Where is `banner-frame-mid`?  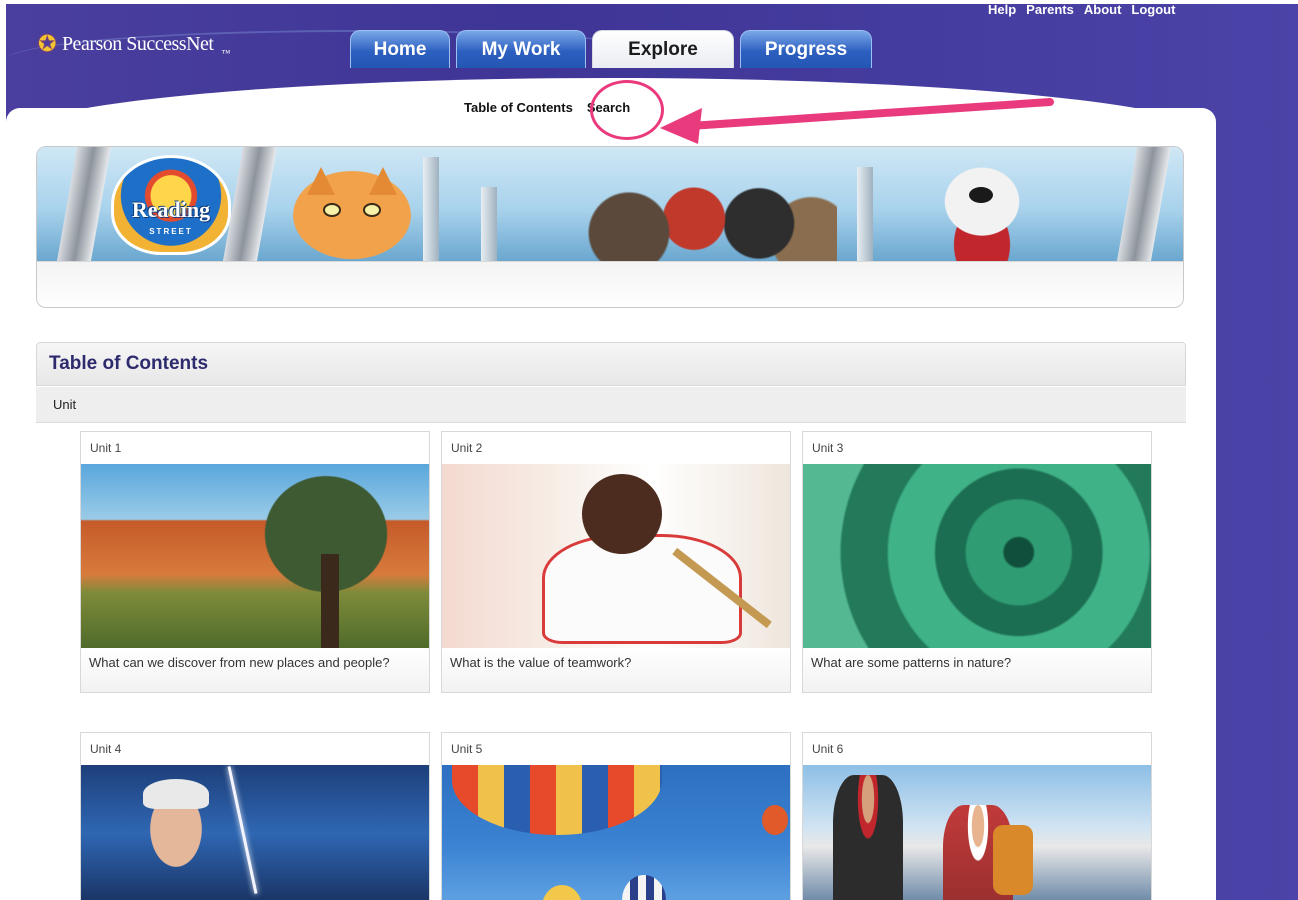
banner-frame-mid is located at coordinates (250, 204).